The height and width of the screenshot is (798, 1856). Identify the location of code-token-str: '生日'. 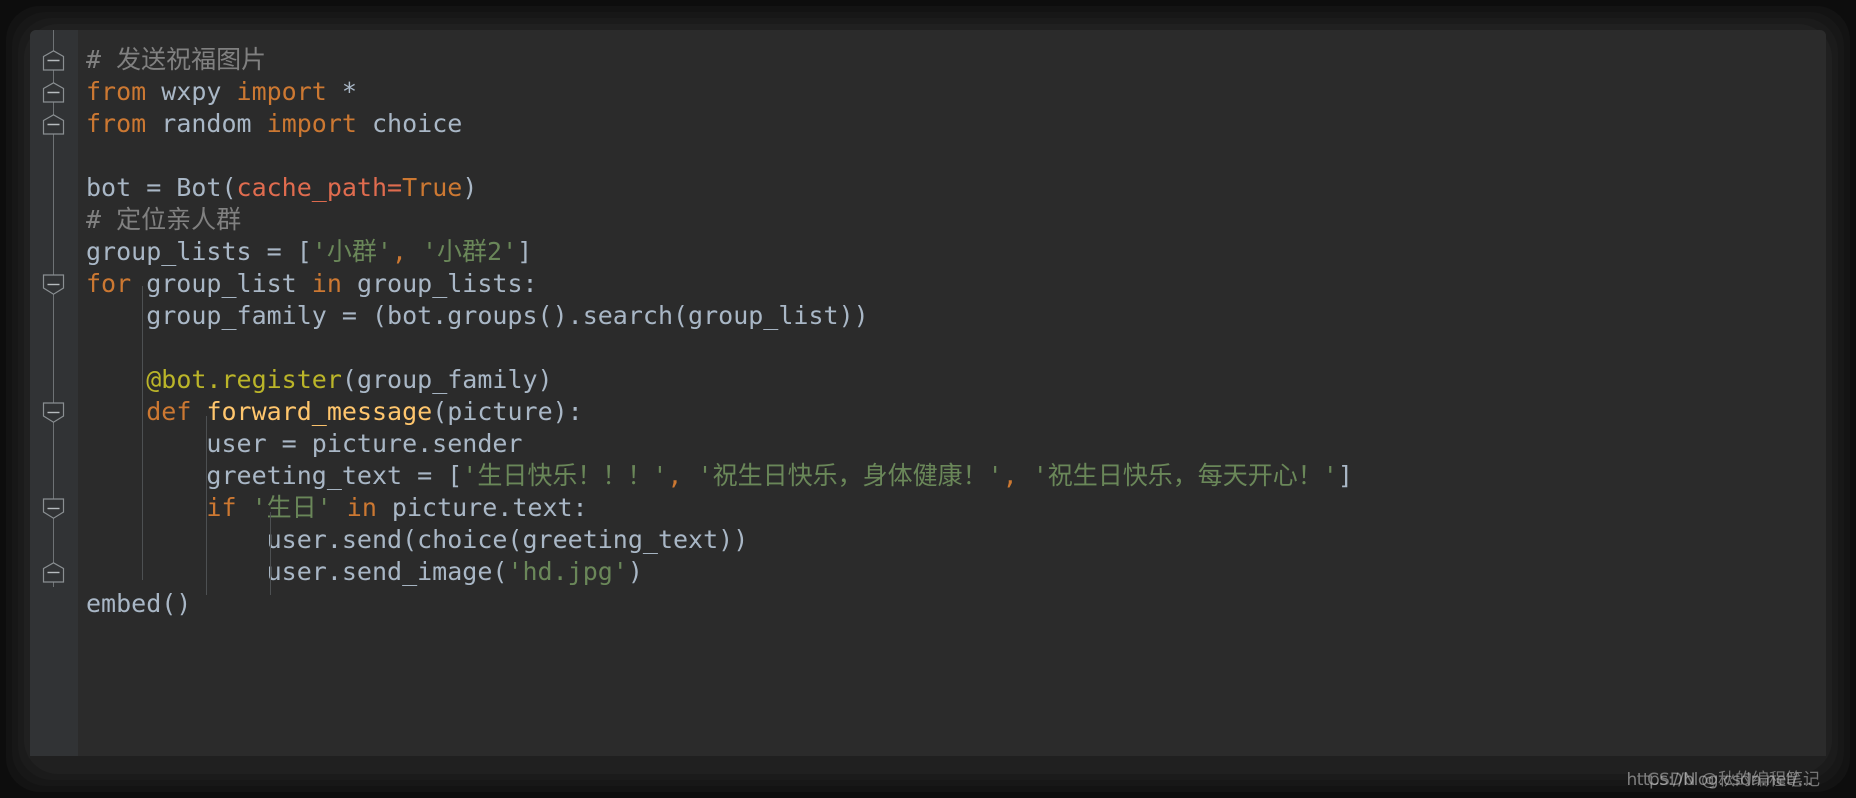
(291, 507).